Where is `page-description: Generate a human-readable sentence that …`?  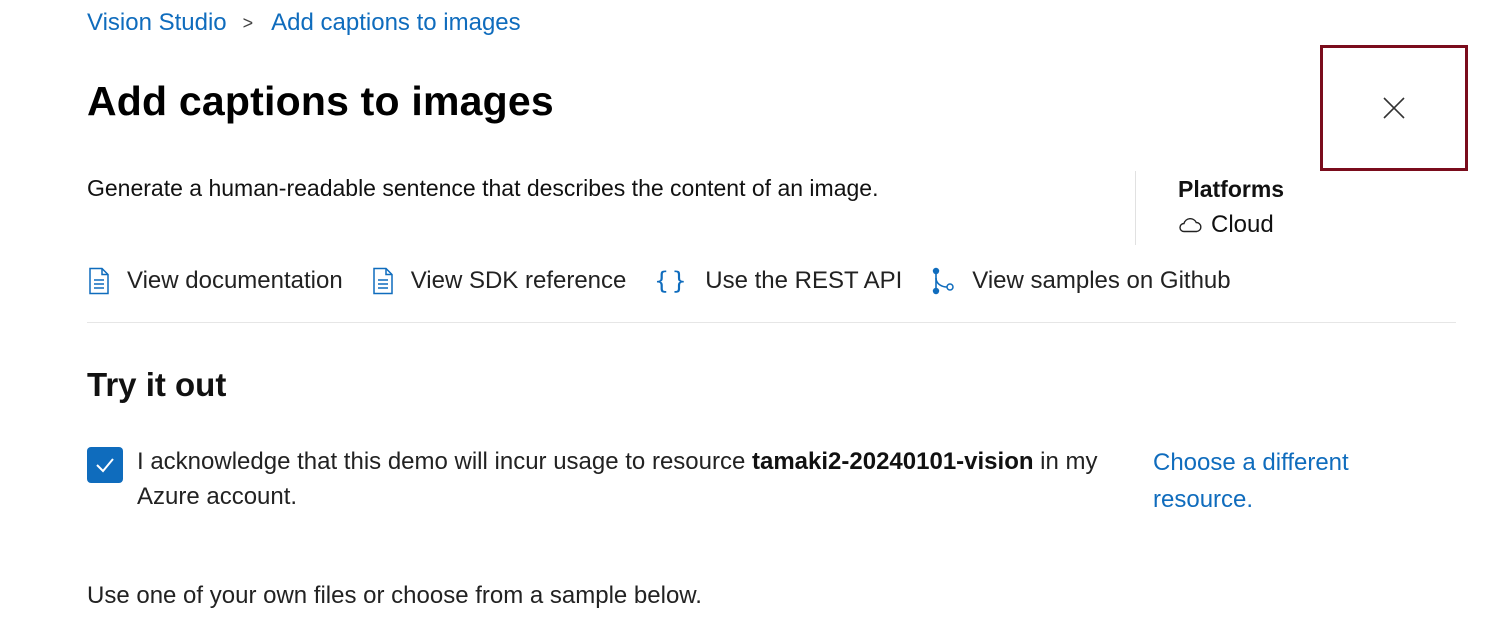 page-description: Generate a human-readable sentence that … is located at coordinates (483, 188).